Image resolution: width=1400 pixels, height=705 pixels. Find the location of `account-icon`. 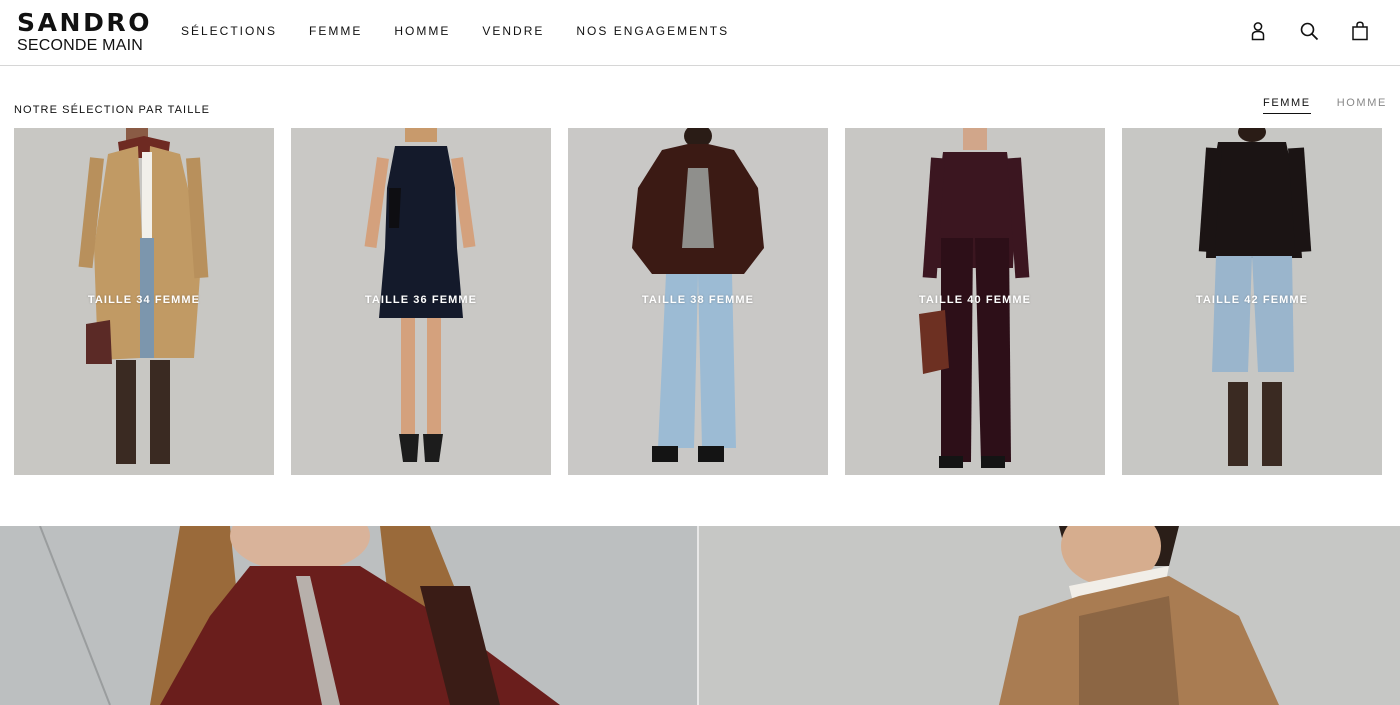

account-icon is located at coordinates (1258, 31).